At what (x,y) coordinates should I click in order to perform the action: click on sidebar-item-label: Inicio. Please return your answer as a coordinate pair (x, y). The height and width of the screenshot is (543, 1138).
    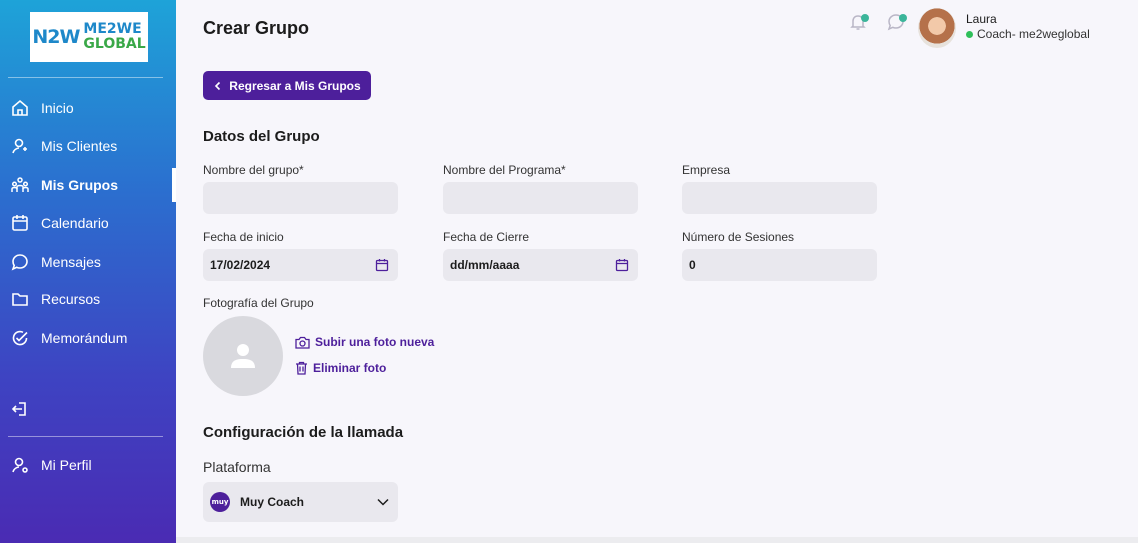
    Looking at the image, I should click on (57, 108).